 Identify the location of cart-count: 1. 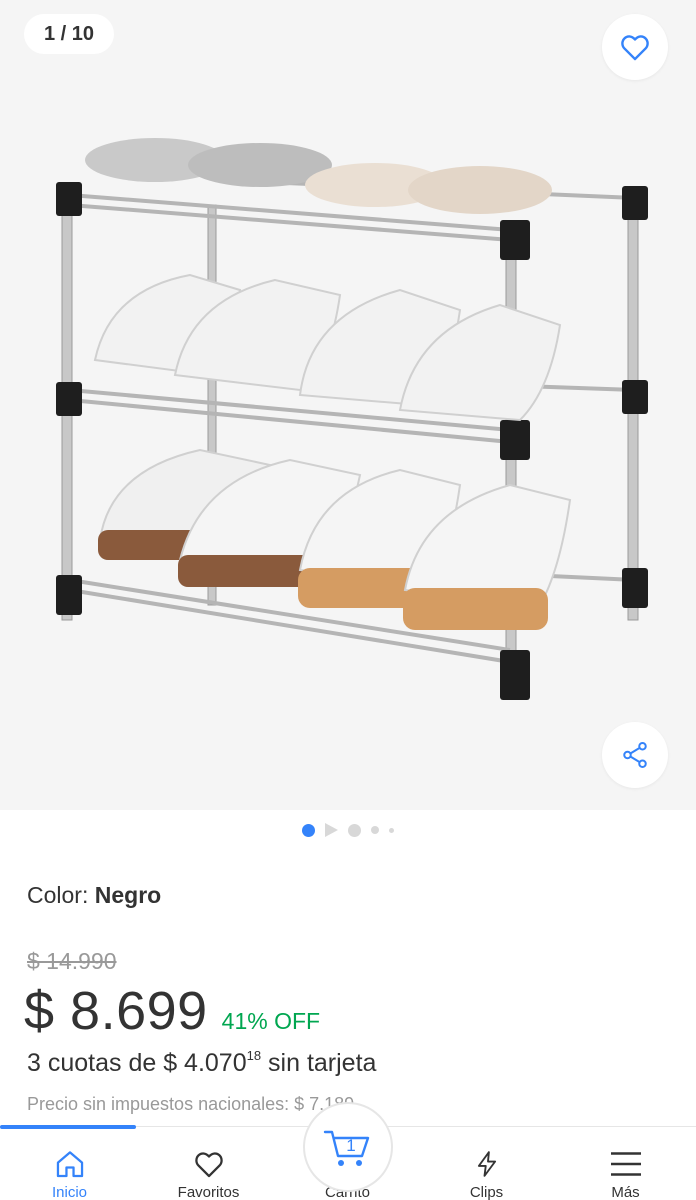
(350, 1145).